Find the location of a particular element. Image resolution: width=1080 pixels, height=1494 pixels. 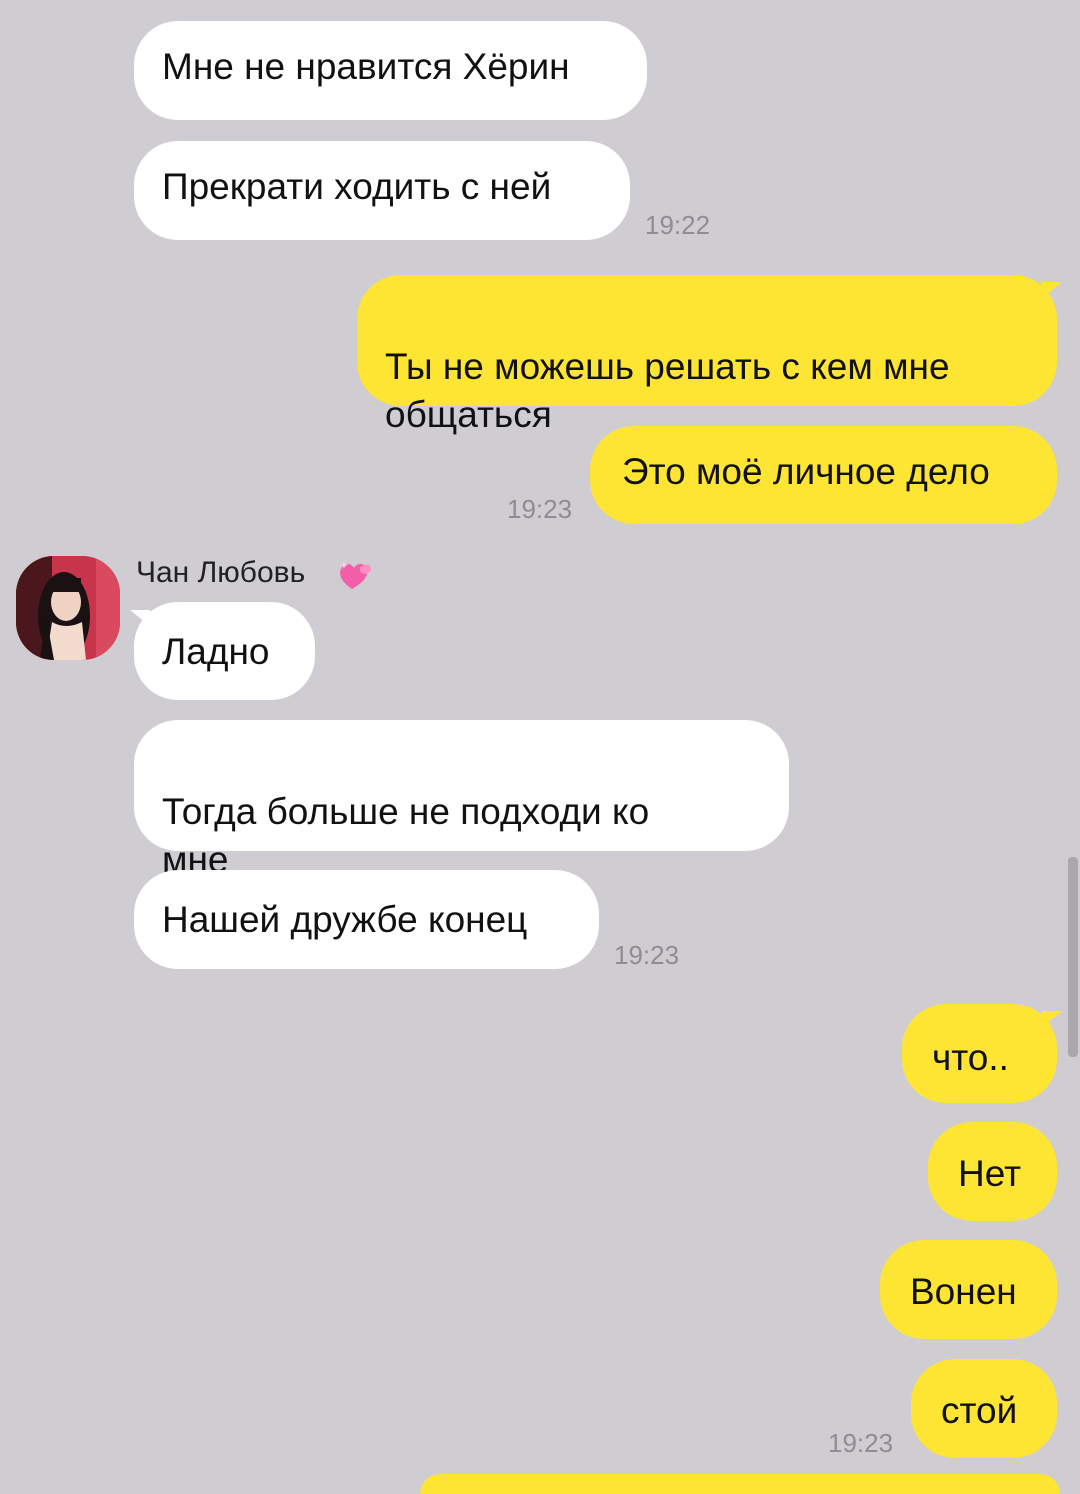

message-bubble-incoming: Ладно is located at coordinates (224, 651).